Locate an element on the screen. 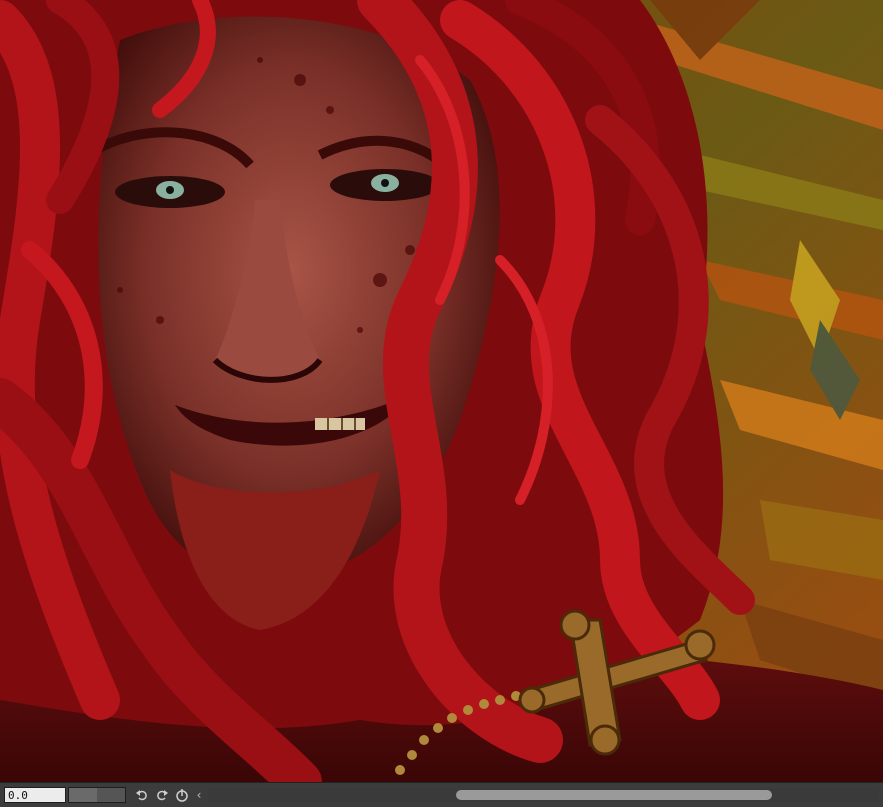 The image size is (883, 807). status-bar: 0.0 ‹ is located at coordinates (441, 794).